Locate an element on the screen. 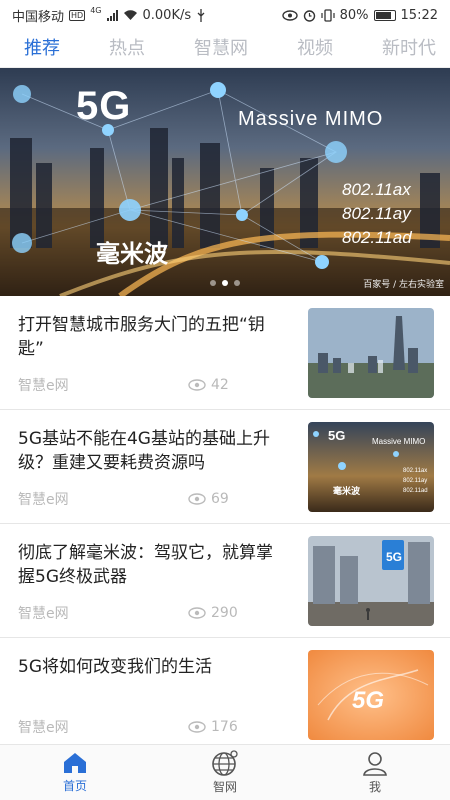  tab-video: 视频 is located at coordinates (315, 49).